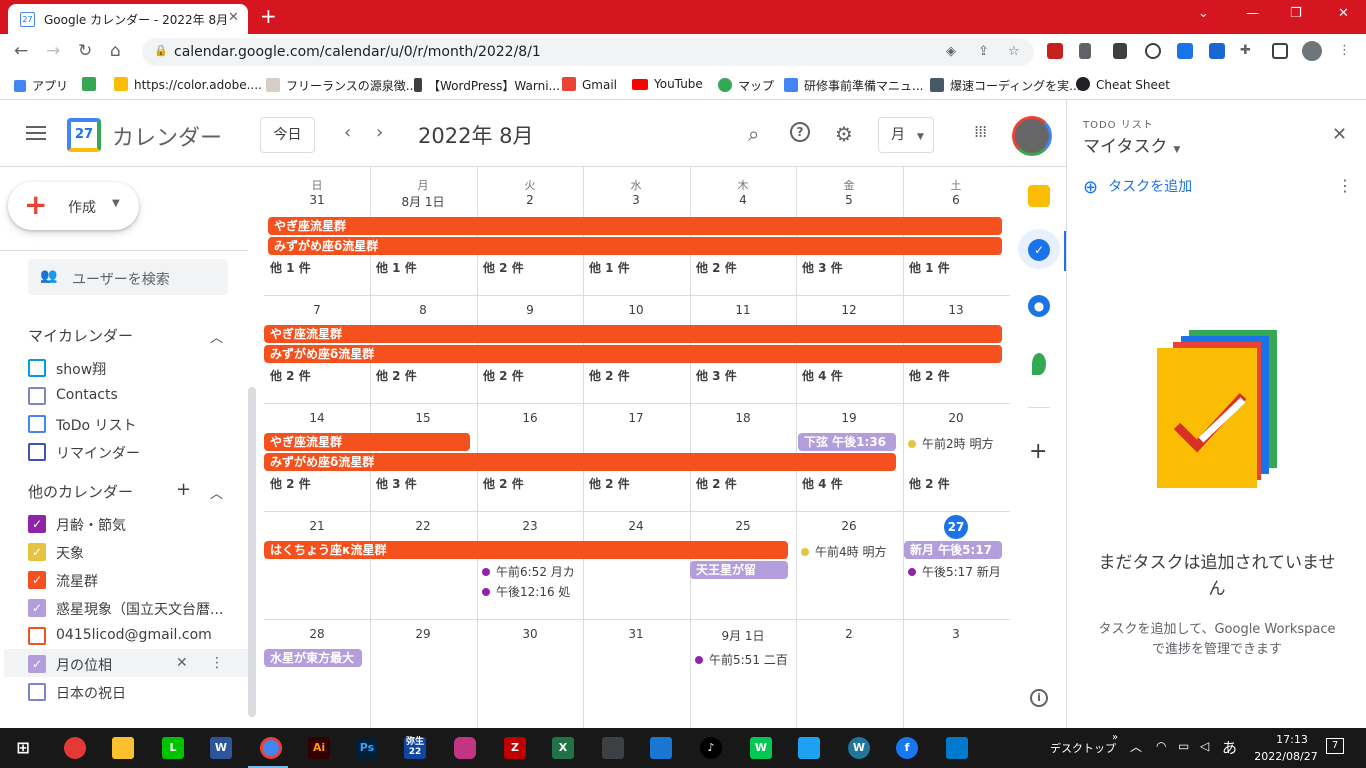 The width and height of the screenshot is (1366, 768). What do you see at coordinates (92, 84) in the screenshot?
I see `bookmark-item` at bounding box center [92, 84].